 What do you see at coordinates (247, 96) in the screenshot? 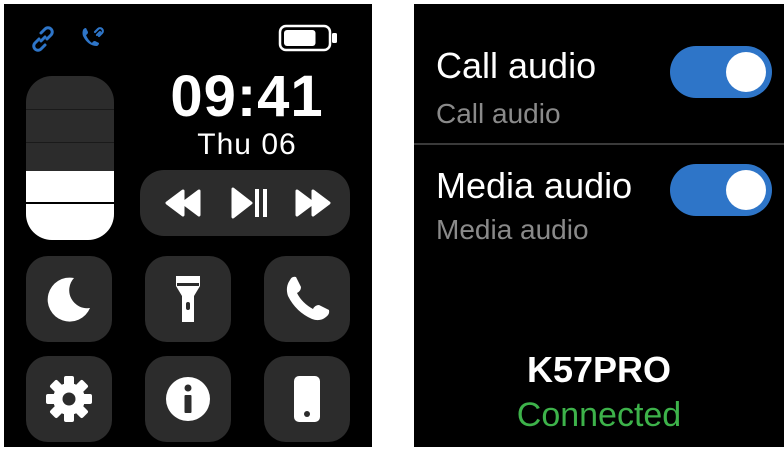
I see `clock-time: 09:41` at bounding box center [247, 96].